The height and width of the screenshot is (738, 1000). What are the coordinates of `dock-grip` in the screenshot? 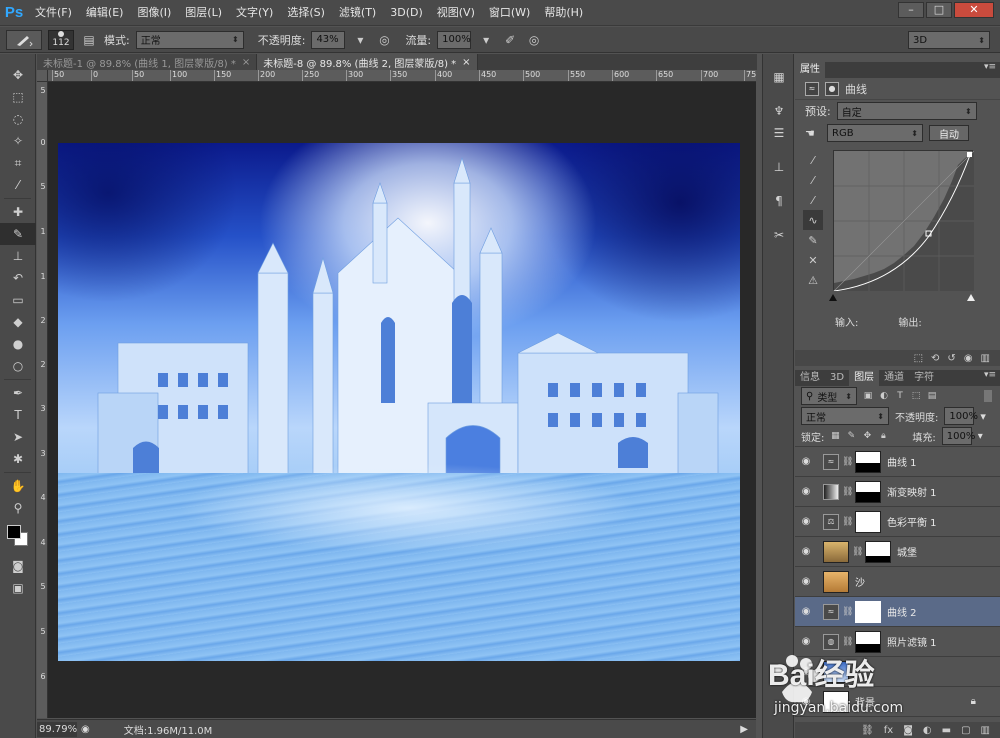 It's located at (778, 58).